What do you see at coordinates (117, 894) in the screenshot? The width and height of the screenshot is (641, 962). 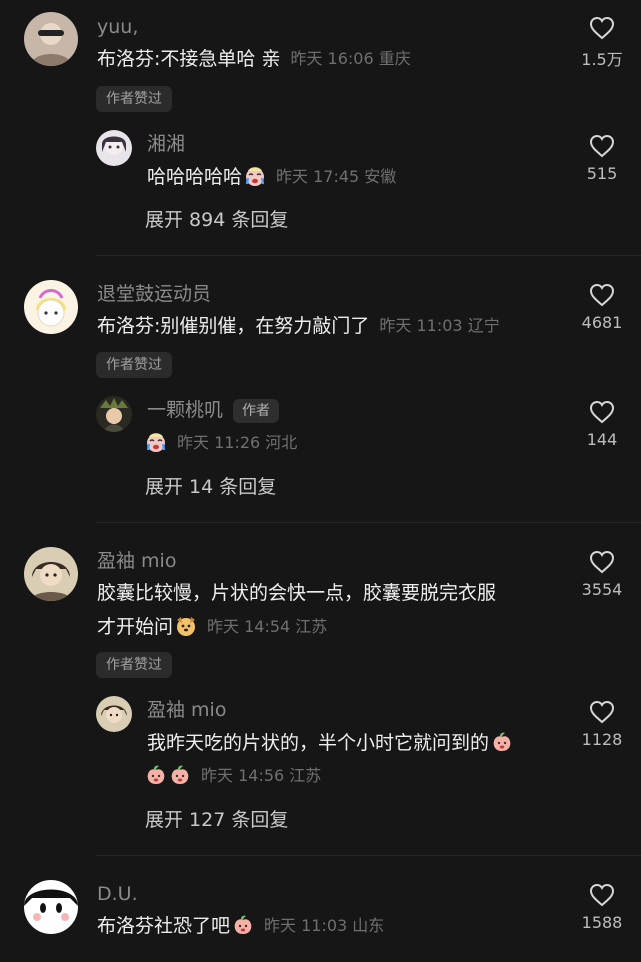 I see `comment-username: D.U.` at bounding box center [117, 894].